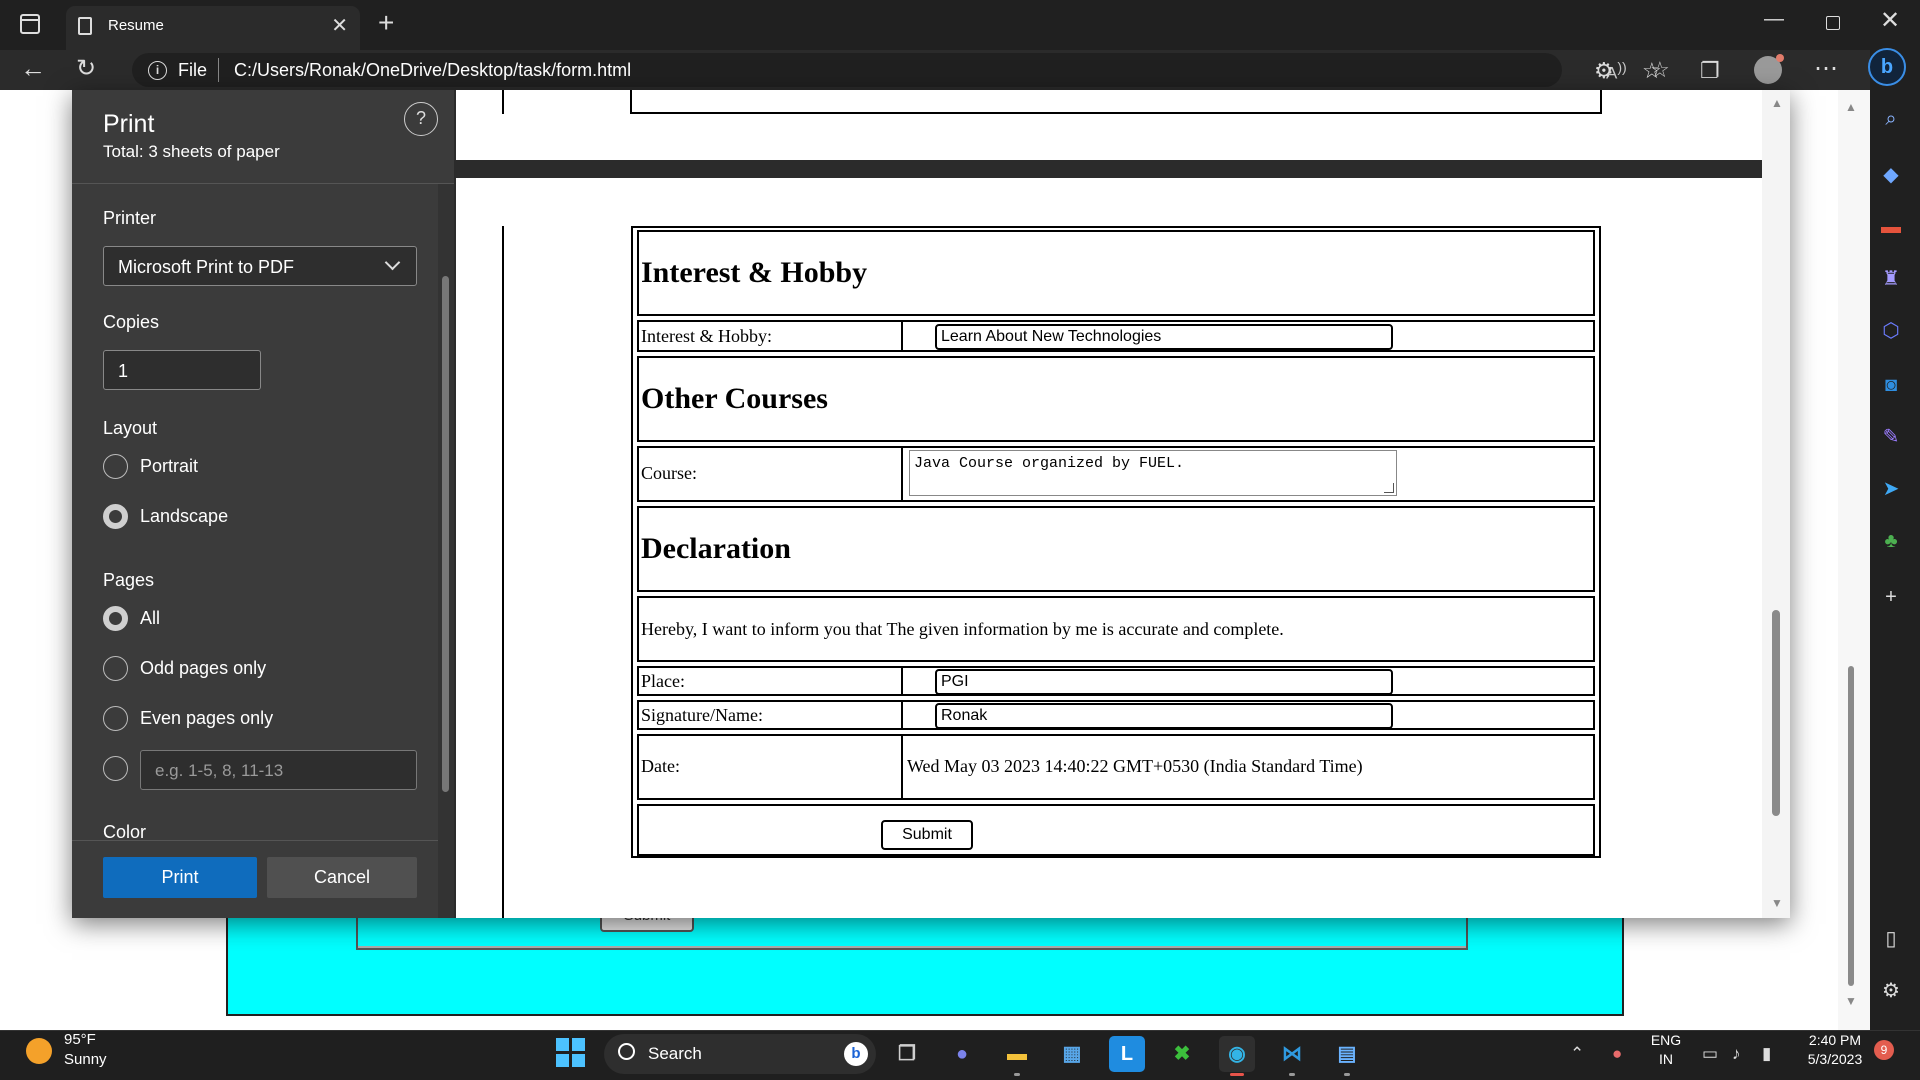 The height and width of the screenshot is (1080, 1920). Describe the element at coordinates (169, 466) in the screenshot. I see `portrait-label: Portrait` at that location.